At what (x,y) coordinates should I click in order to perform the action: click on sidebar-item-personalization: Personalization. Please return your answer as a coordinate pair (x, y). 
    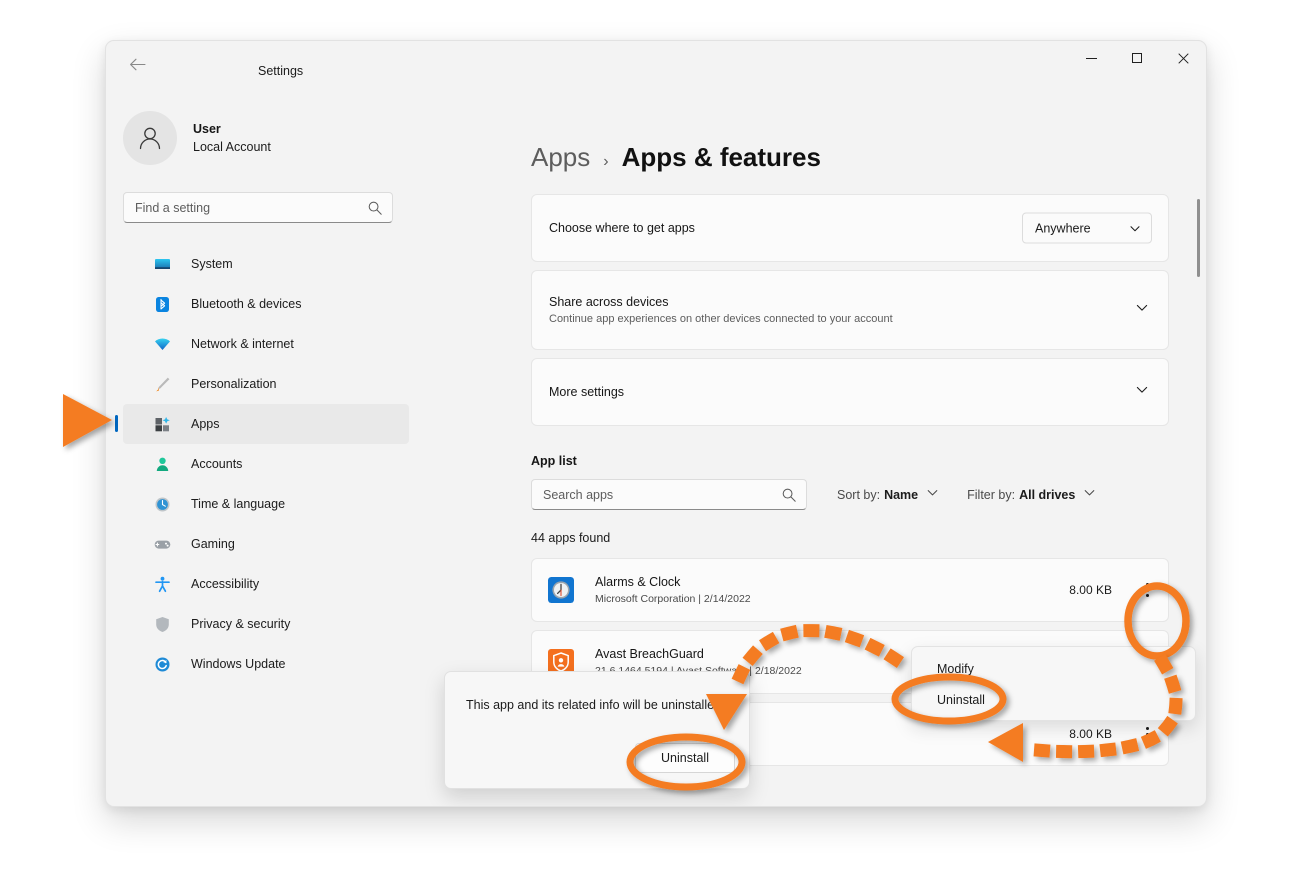
    Looking at the image, I should click on (266, 384).